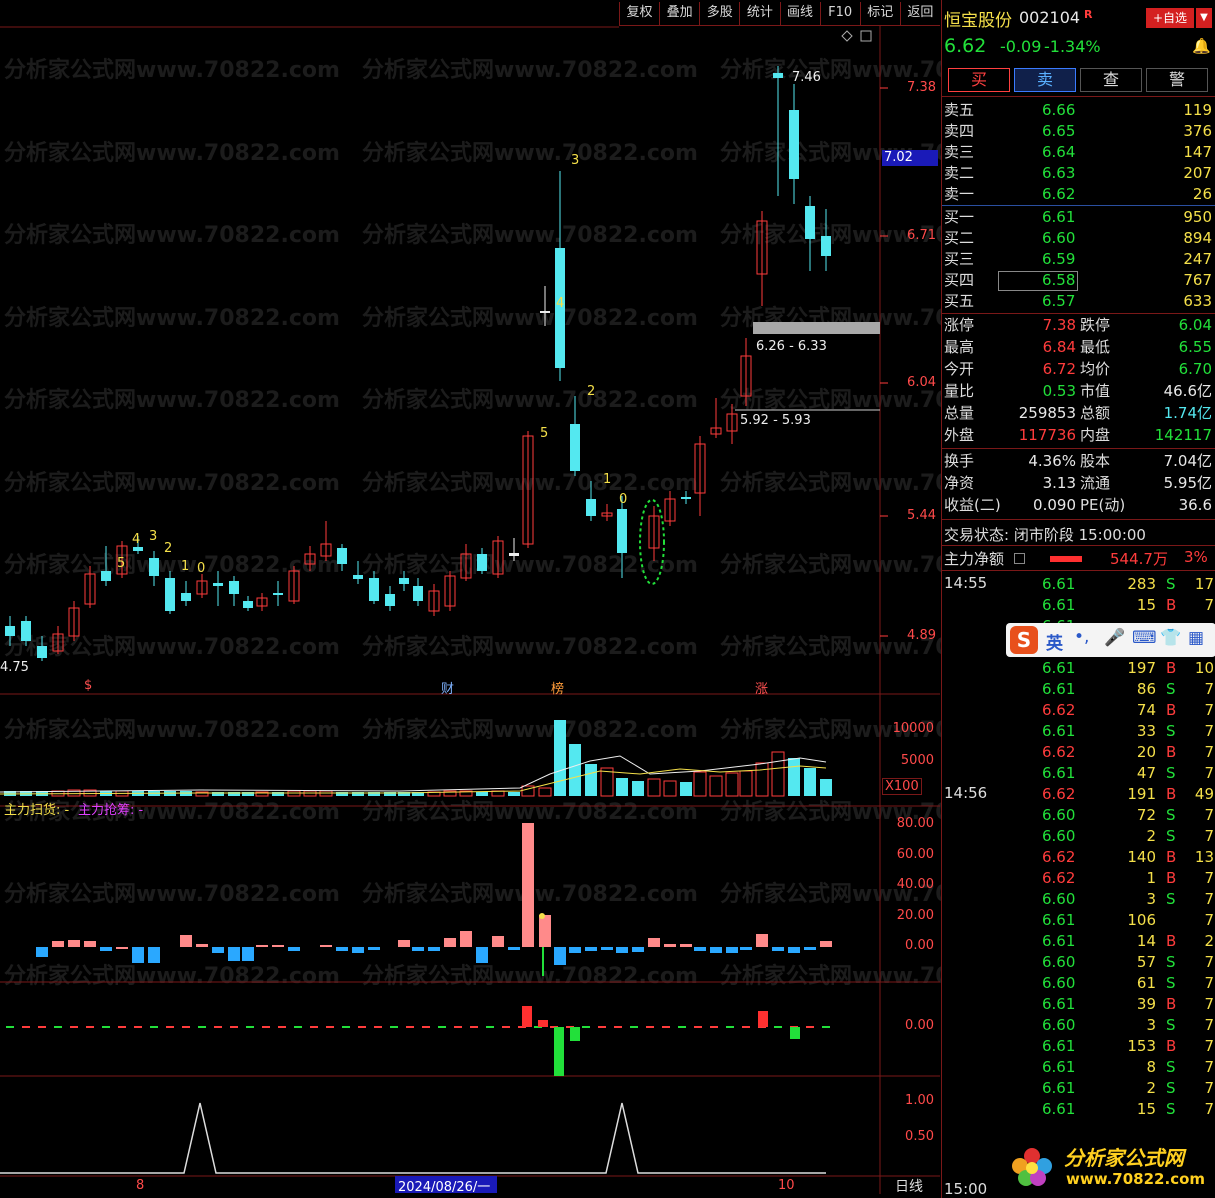 The image size is (1215, 1198). What do you see at coordinates (1151, 836) in the screenshot?
I see `tick-volume: 2` at bounding box center [1151, 836].